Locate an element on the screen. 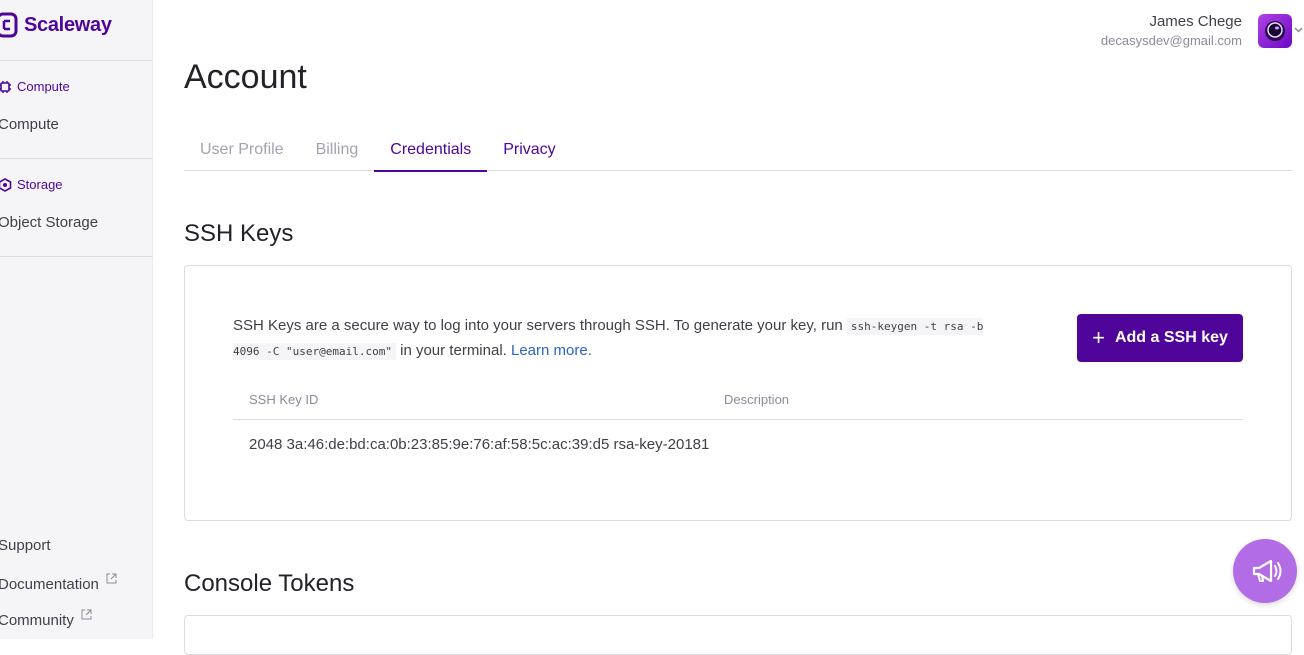 This screenshot has height=655, width=1304. console-tokens-card is located at coordinates (738, 635).